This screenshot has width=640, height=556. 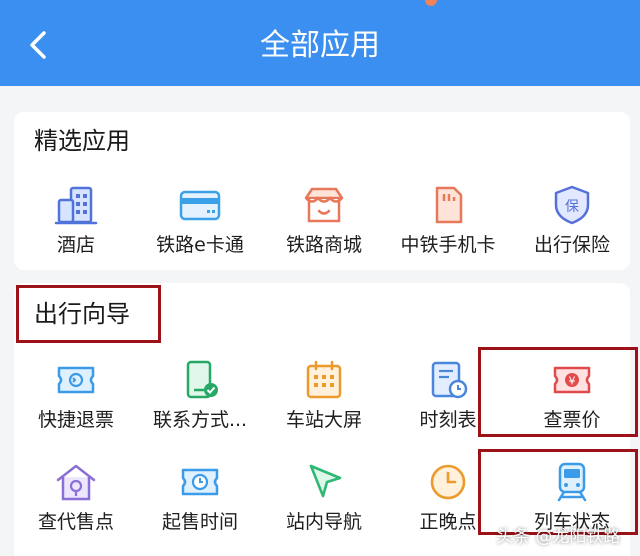 I want to click on app-label: 车站大屏, so click(x=323, y=420).